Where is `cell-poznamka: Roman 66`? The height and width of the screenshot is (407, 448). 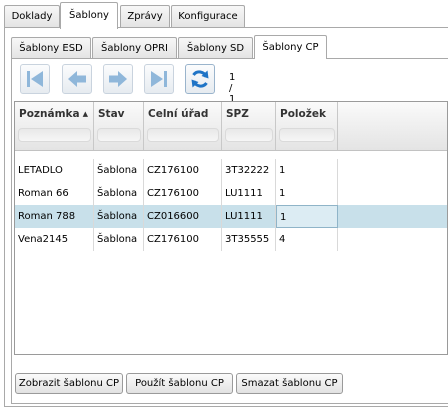 cell-poznamka: Roman 66 is located at coordinates (54, 193).